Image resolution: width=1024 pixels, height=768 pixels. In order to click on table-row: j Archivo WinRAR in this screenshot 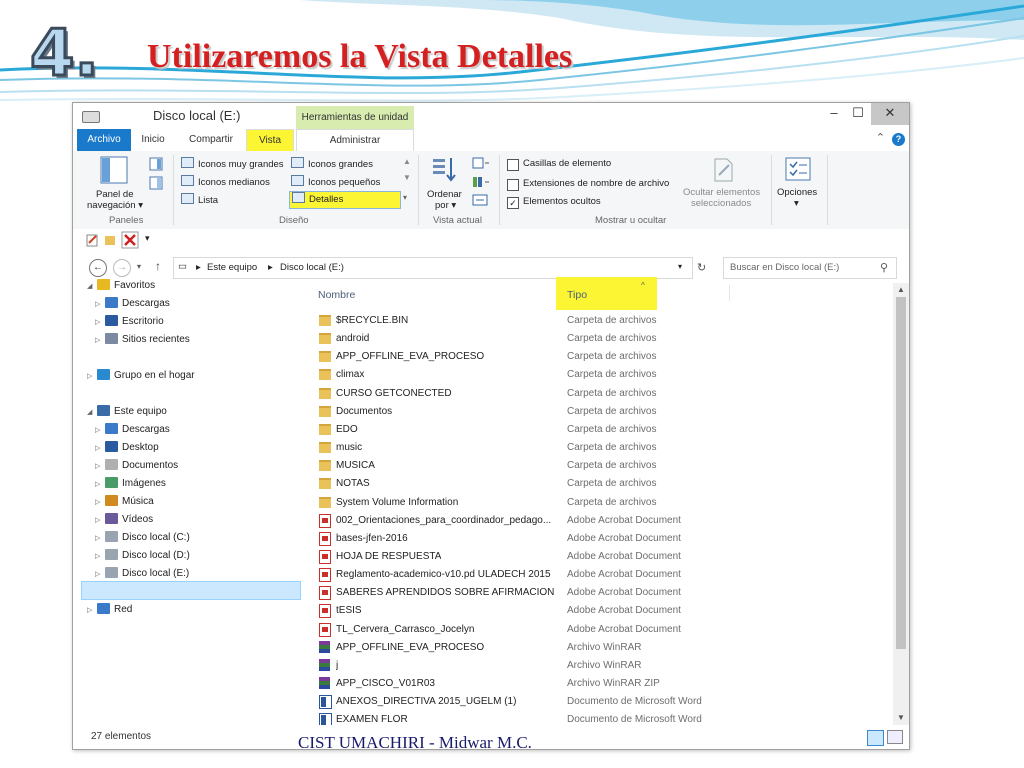, I will do `click(598, 666)`.